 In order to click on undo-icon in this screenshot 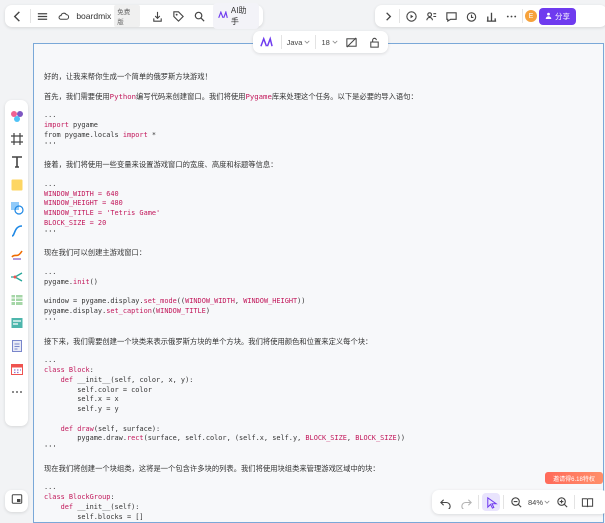, I will do `click(445, 502)`.